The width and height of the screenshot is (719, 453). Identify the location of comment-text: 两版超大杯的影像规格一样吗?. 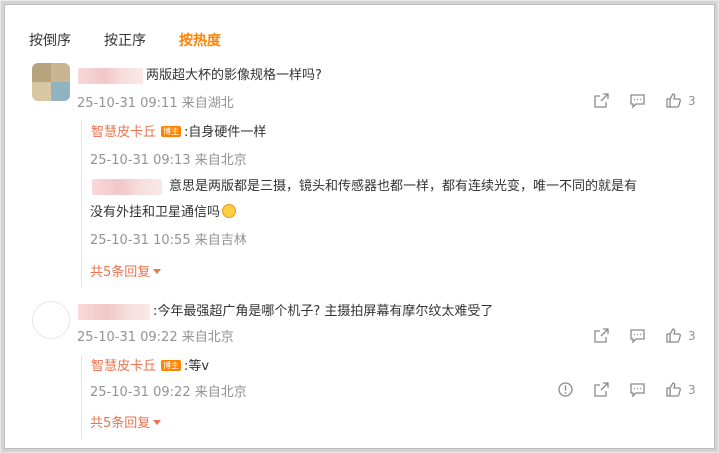
(234, 75).